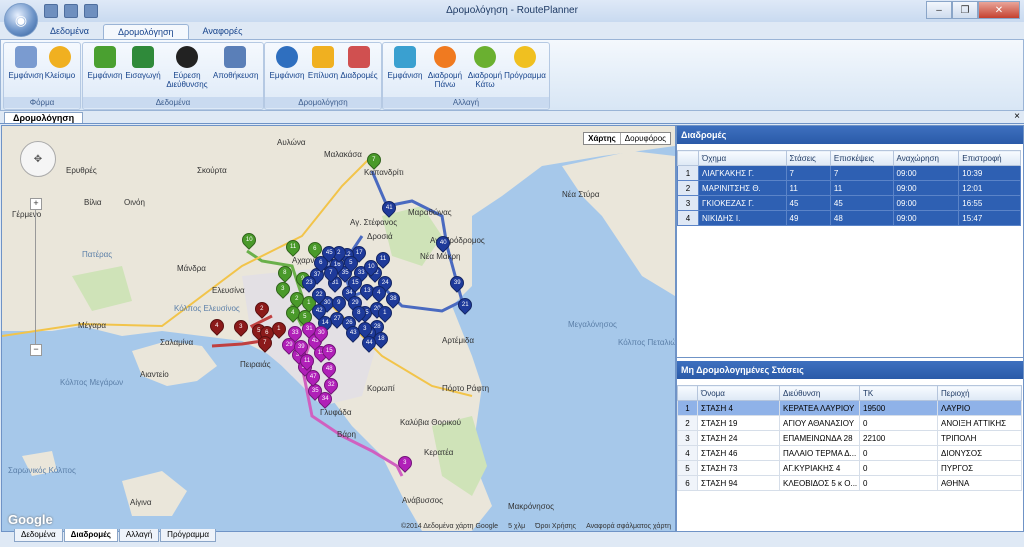 The width and height of the screenshot is (1024, 547). Describe the element at coordinates (849, 188) in the screenshot. I see `table-row: 2 ΜΑΡΙΝΙΤΣΗΣ Θ. 11 11 09:00 12:01` at that location.